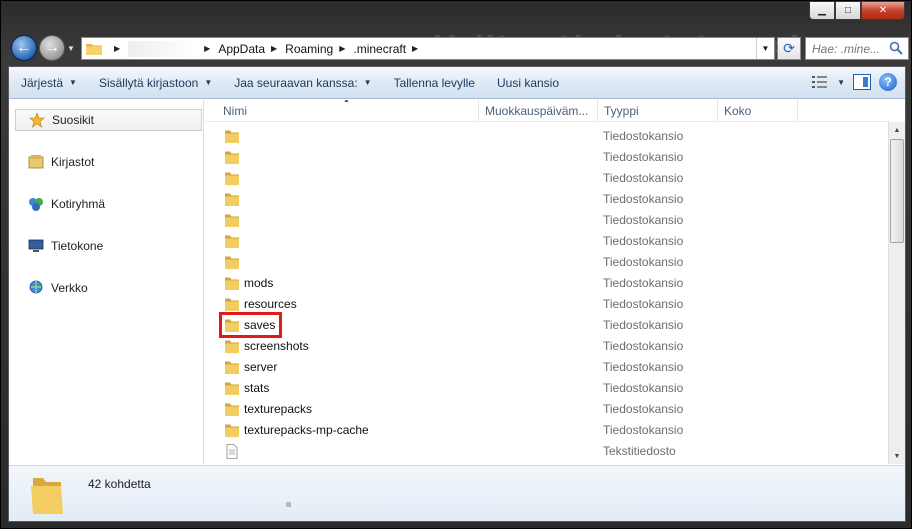 The width and height of the screenshot is (912, 529). Describe the element at coordinates (108, 120) in the screenshot. I see `sidebar-item-favorites: Suosikit` at that location.